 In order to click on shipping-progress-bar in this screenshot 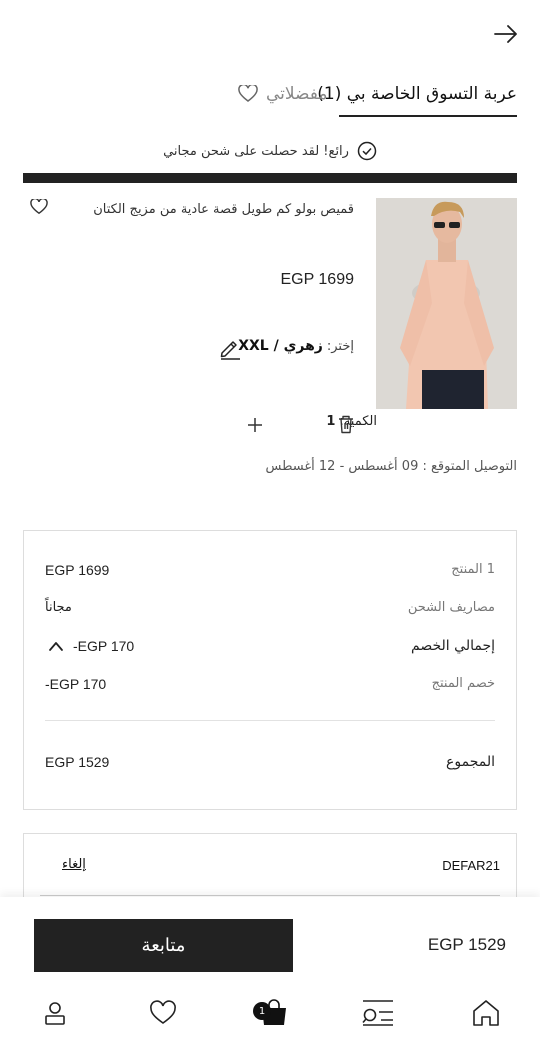, I will do `click(270, 178)`.